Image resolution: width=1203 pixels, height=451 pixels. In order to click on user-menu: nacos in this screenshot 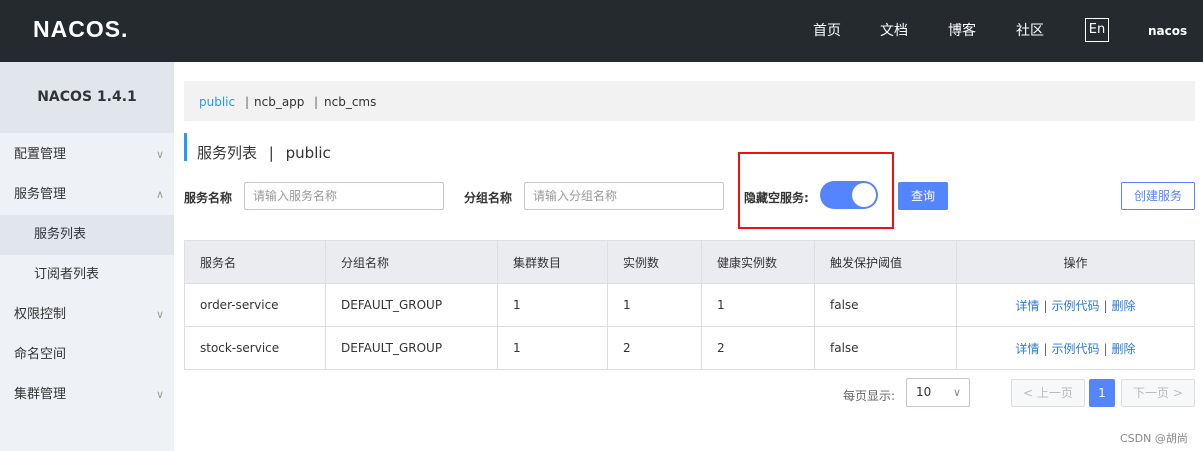, I will do `click(1167, 31)`.